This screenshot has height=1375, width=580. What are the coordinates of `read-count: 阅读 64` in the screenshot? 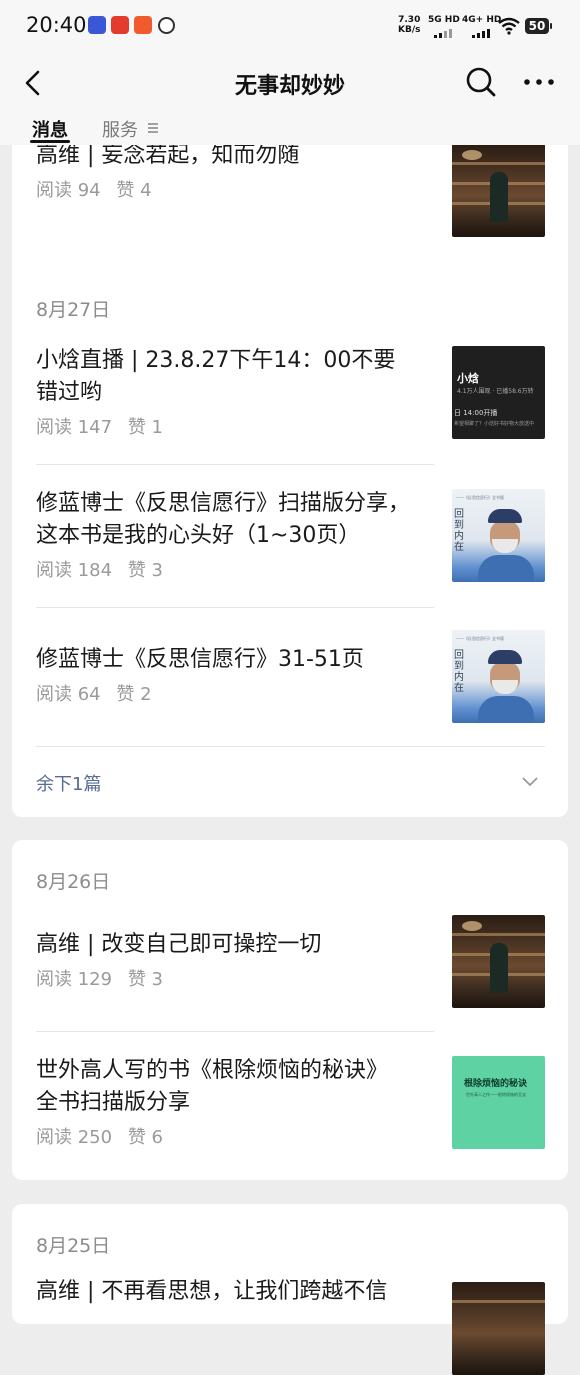 It's located at (68, 694).